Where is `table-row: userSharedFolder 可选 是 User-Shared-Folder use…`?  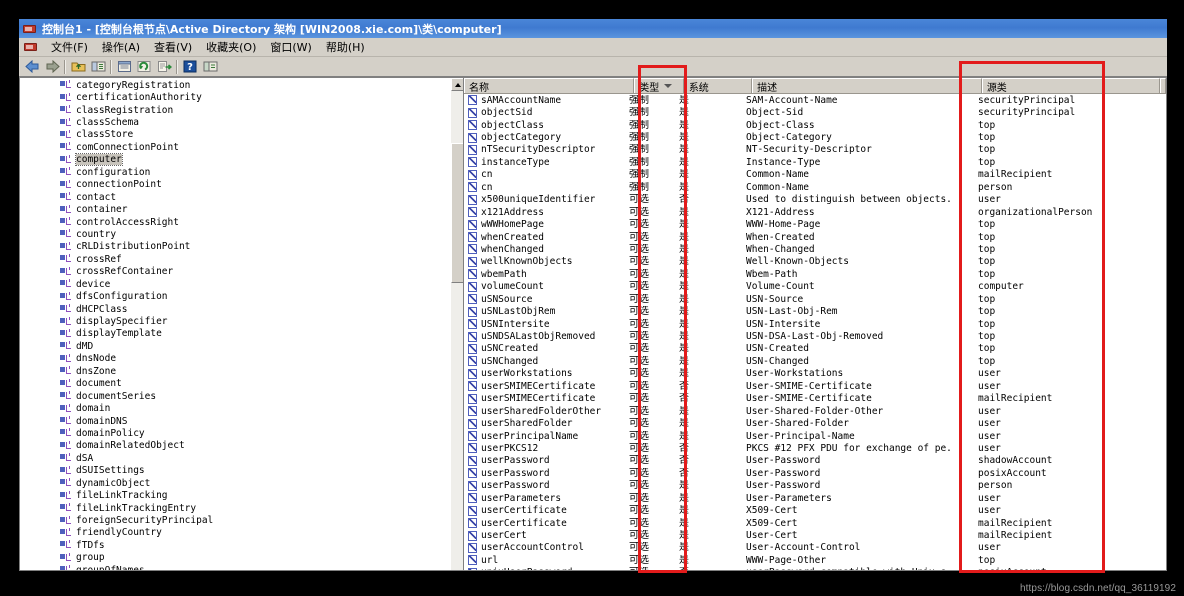 table-row: userSharedFolder 可选 是 User-Shared-Folder use… is located at coordinates (815, 423).